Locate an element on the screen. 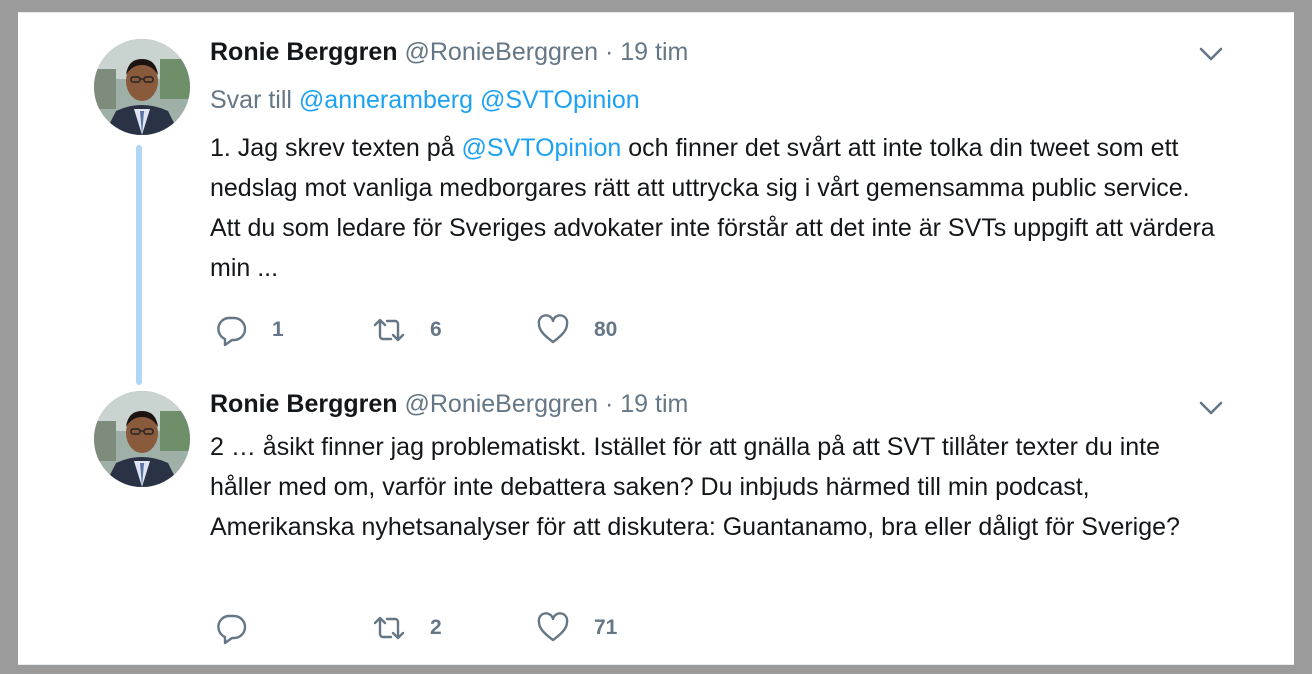 Image resolution: width=1312 pixels, height=674 pixels. reply-button is located at coordinates (243, 628).